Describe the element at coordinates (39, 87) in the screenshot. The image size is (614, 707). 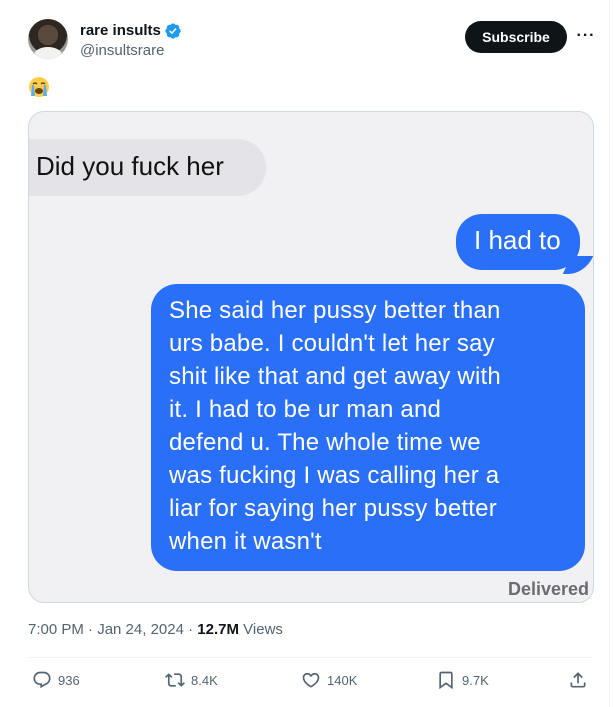
I see `loudly-crying-face-icon` at that location.